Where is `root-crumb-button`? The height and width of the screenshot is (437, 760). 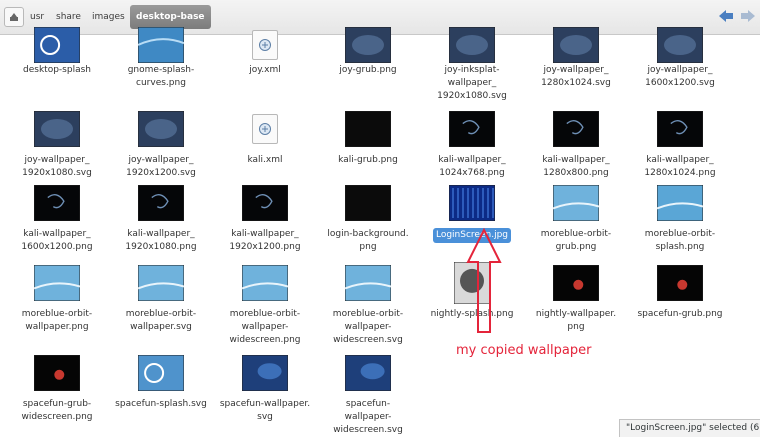 root-crumb-button is located at coordinates (14, 17).